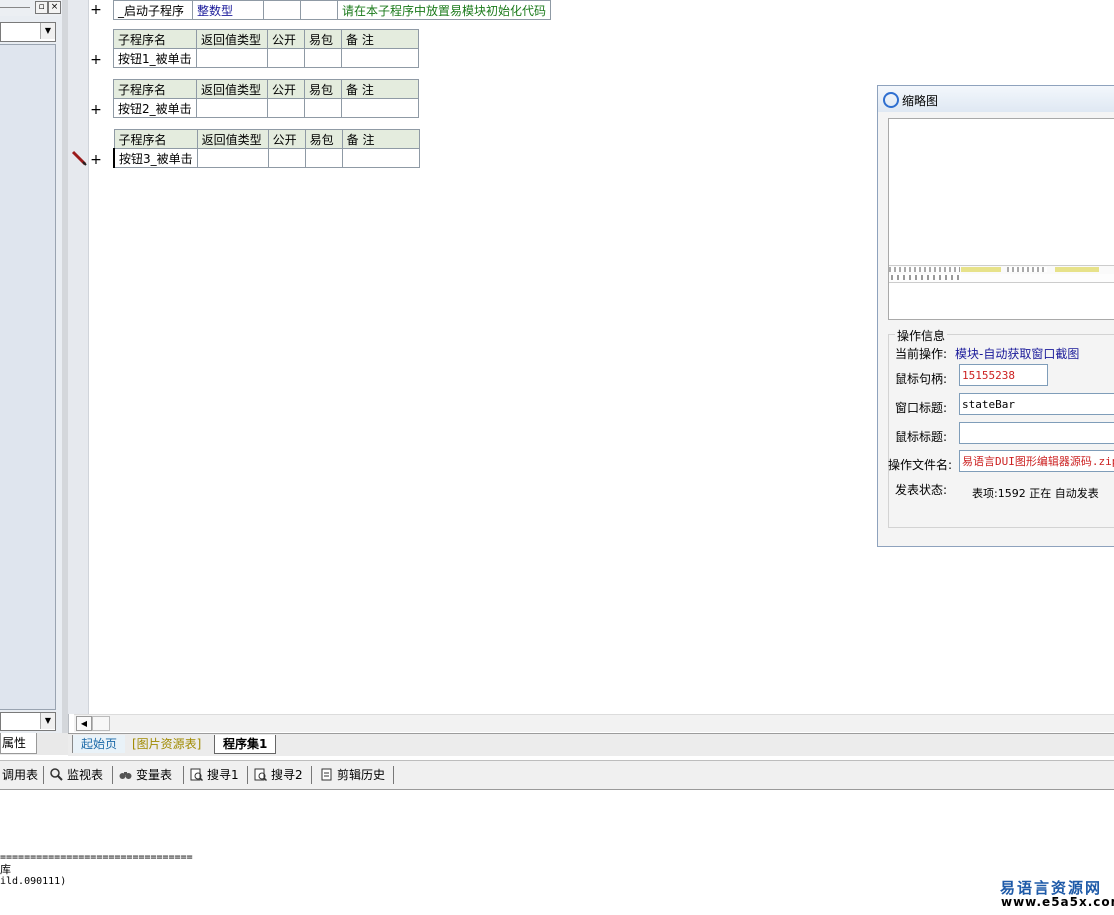  I want to click on watch-table-button: 监视表, so click(76, 775).